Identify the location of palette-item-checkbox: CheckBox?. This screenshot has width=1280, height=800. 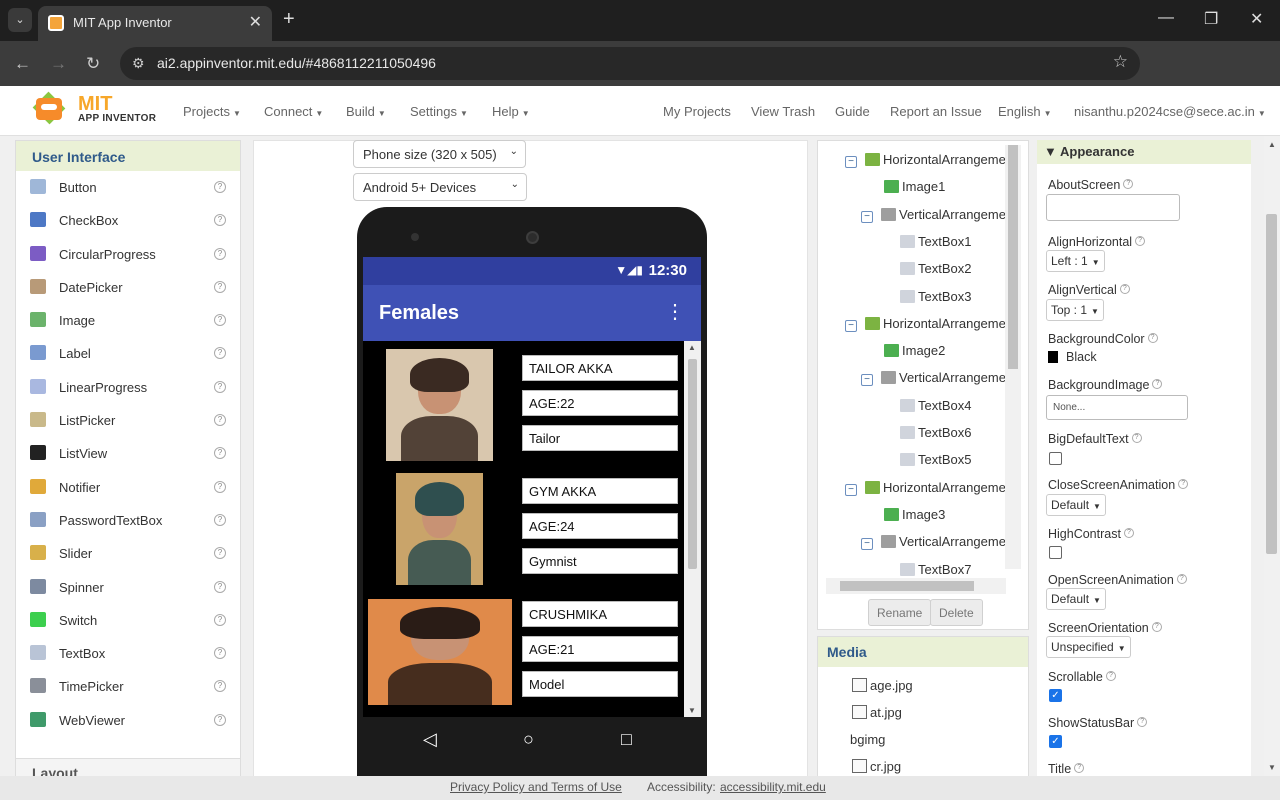
(128, 220).